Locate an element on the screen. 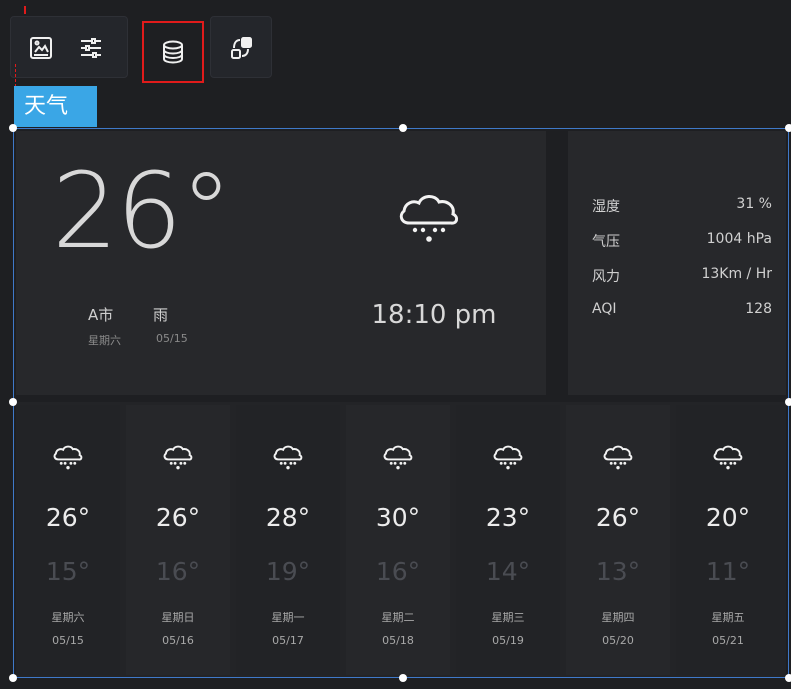  database-icon is located at coordinates (173, 52).